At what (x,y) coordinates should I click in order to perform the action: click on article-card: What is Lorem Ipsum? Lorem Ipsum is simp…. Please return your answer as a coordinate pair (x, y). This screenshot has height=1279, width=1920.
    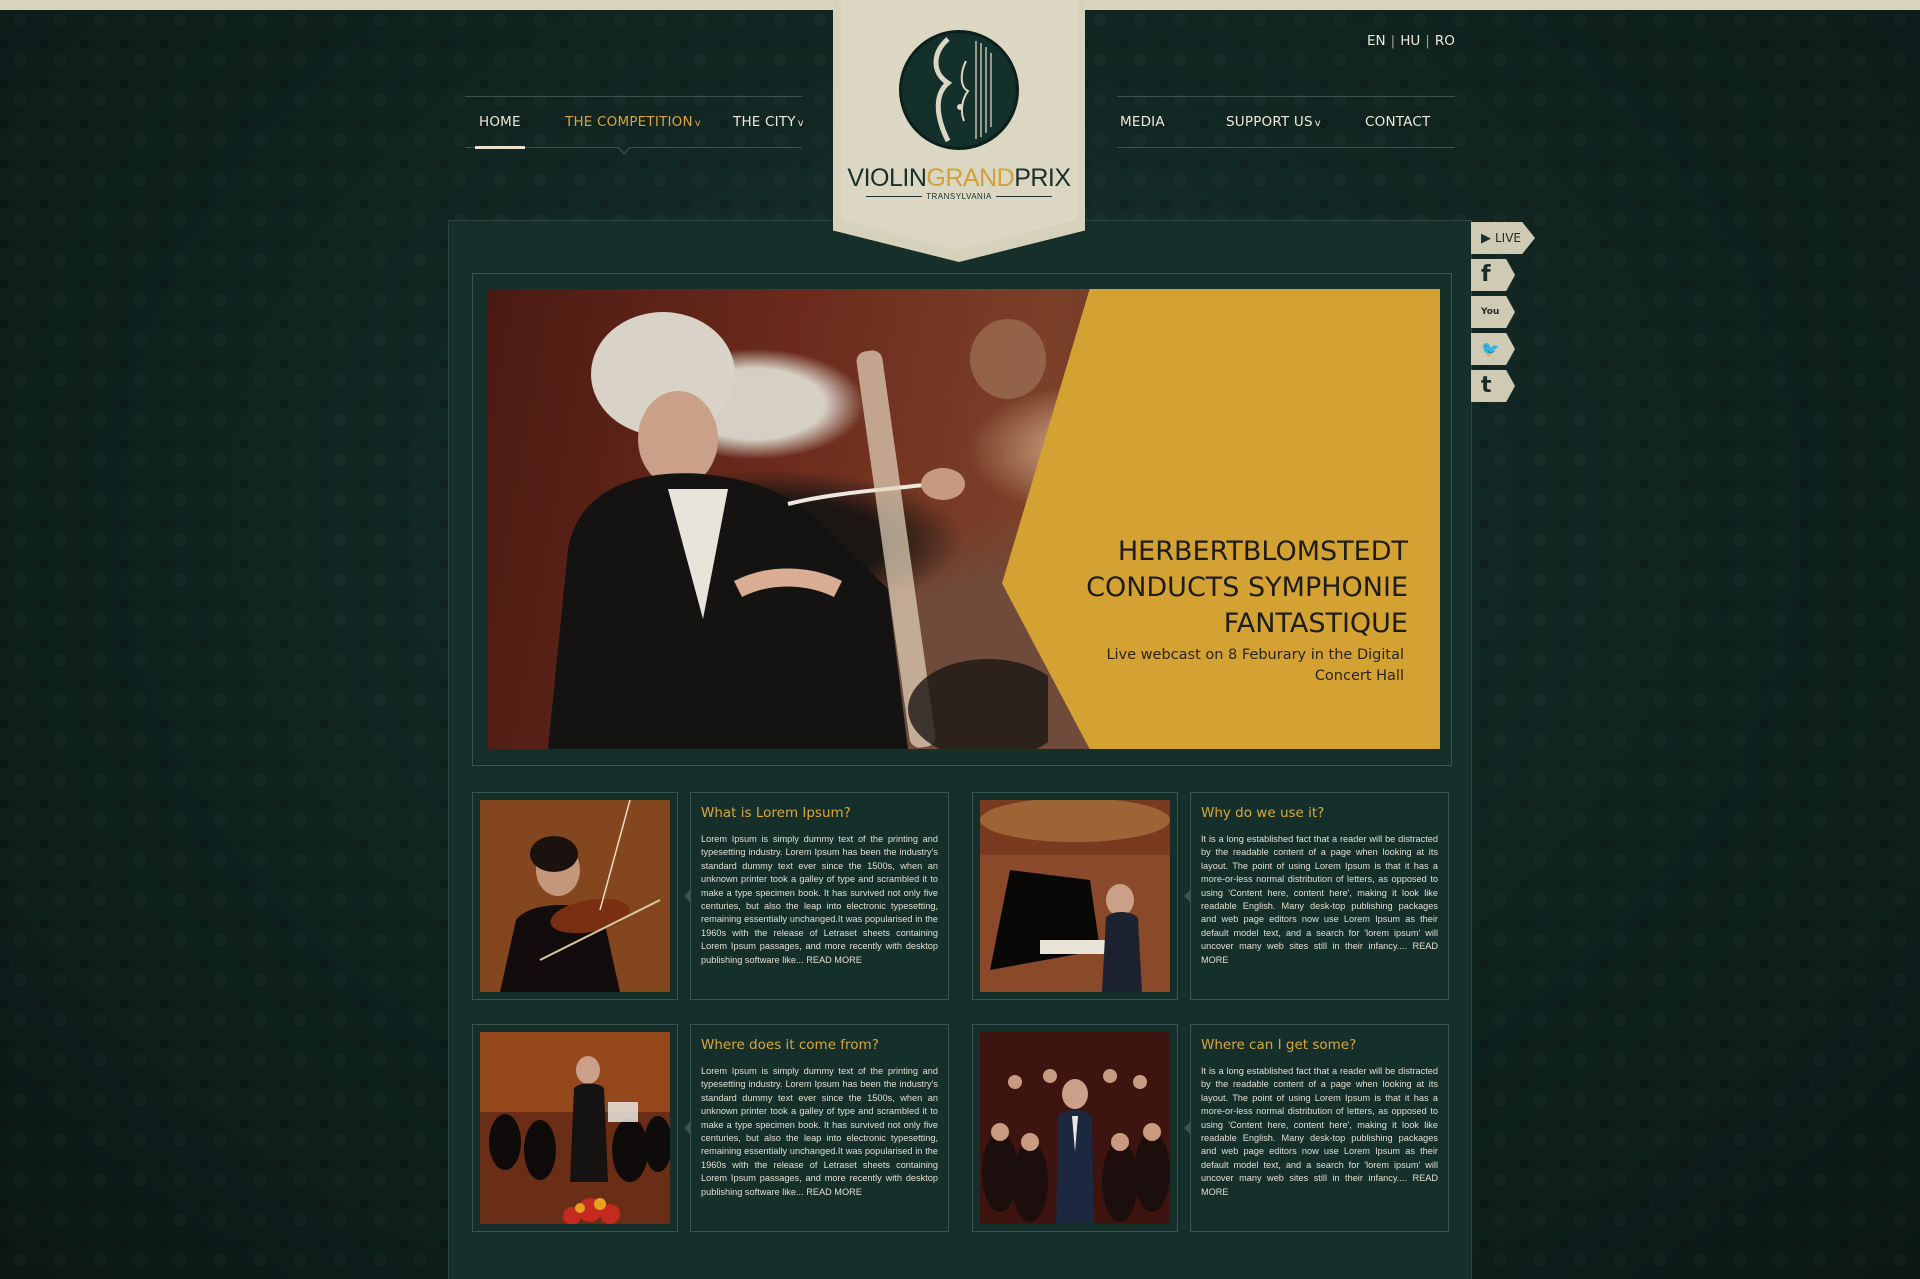
    Looking at the image, I should click on (816, 896).